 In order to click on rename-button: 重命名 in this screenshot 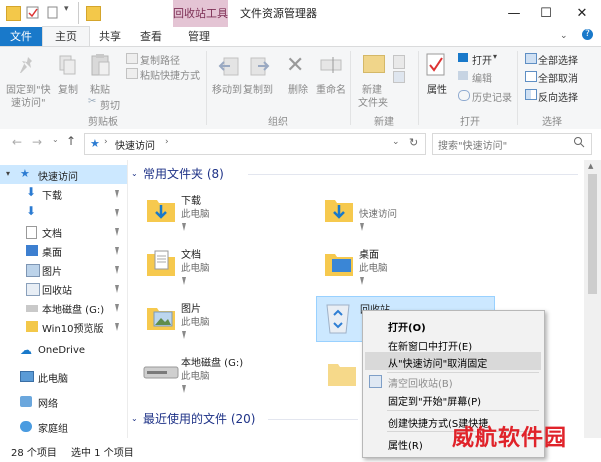, I will do `click(331, 88)`.